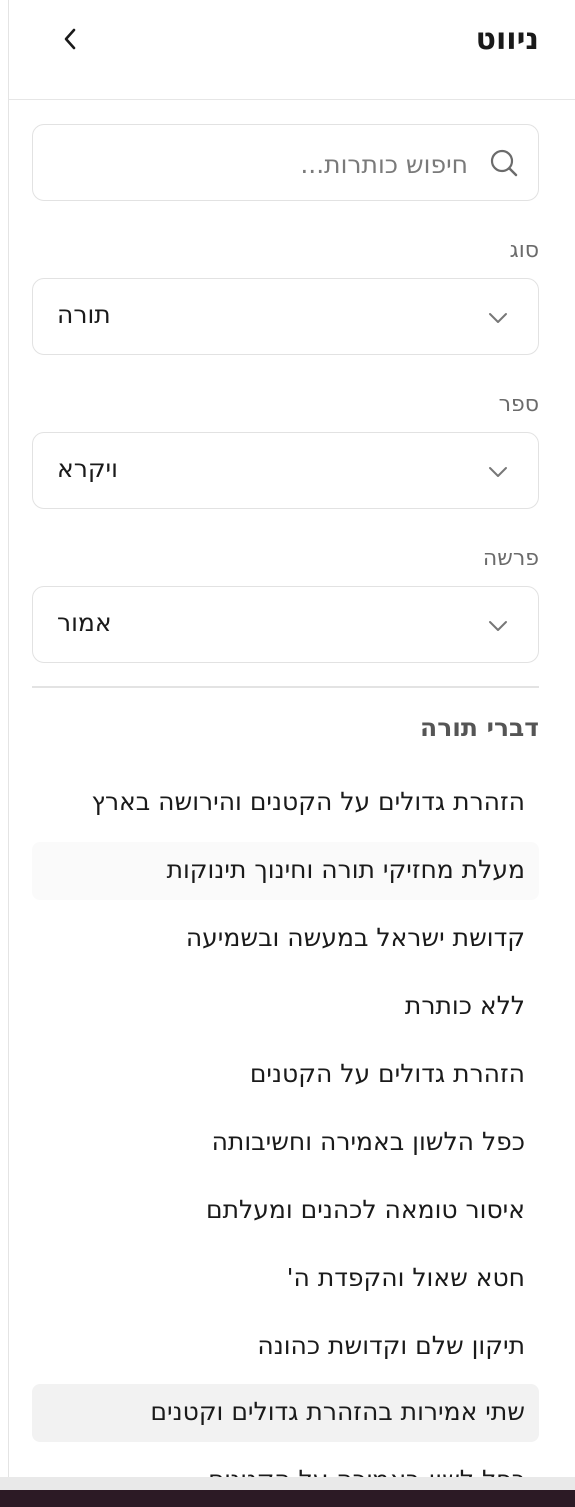  Describe the element at coordinates (287, 1483) in the screenshot. I see `horizontal-scrollbar` at that location.